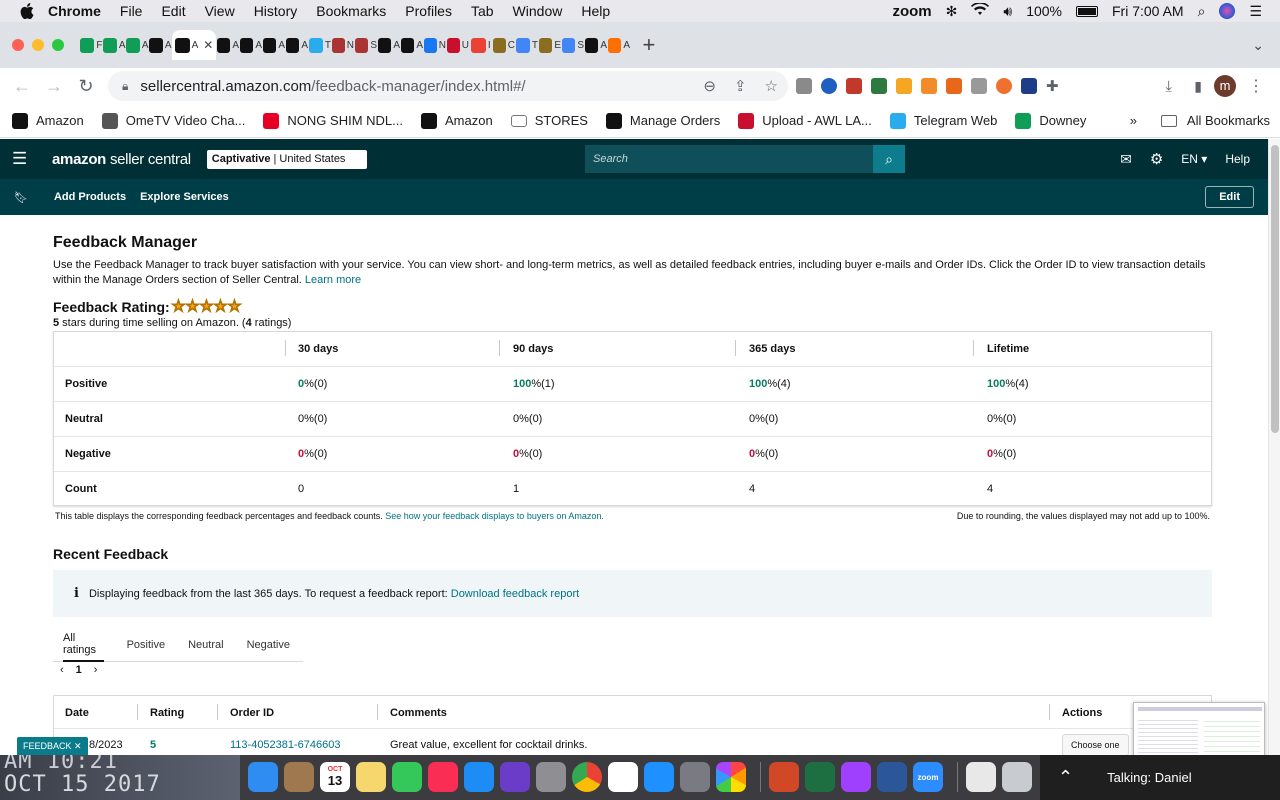  What do you see at coordinates (659, 777) in the screenshot?
I see `safari-icon` at bounding box center [659, 777].